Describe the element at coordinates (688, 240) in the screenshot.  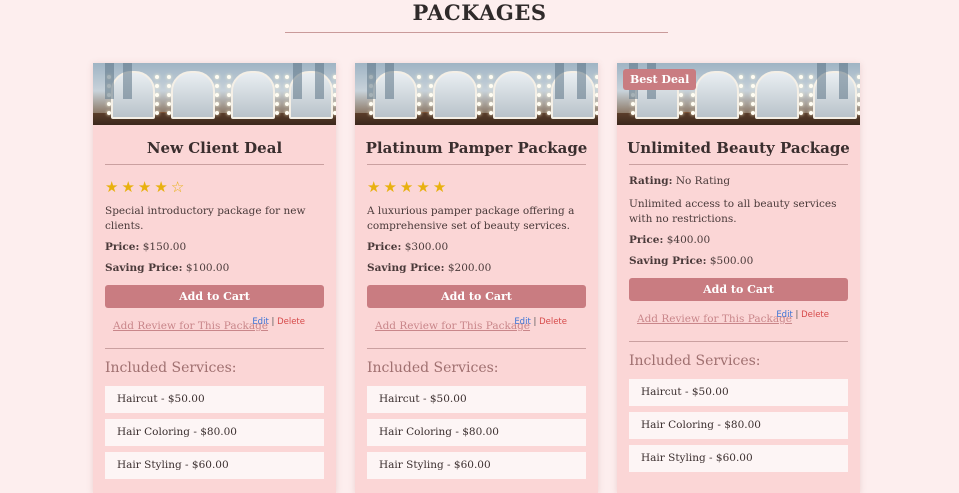
I see `price-value: $400.00` at that location.